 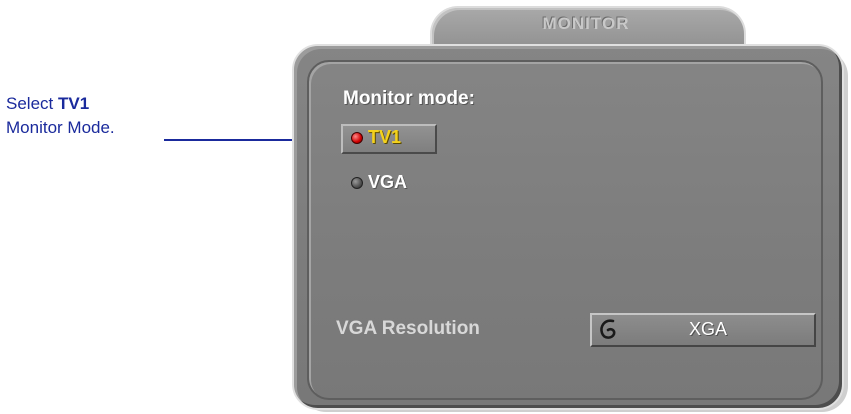 I want to click on tab-title: MONITOR, so click(x=586, y=23).